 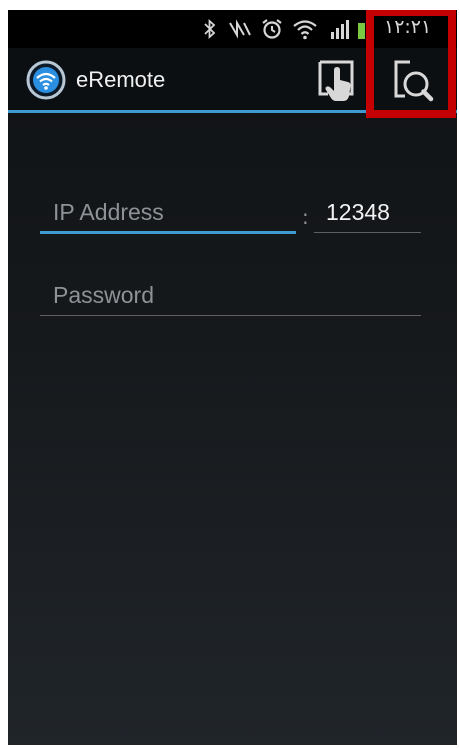 I want to click on port-input: 12348, so click(x=367, y=212).